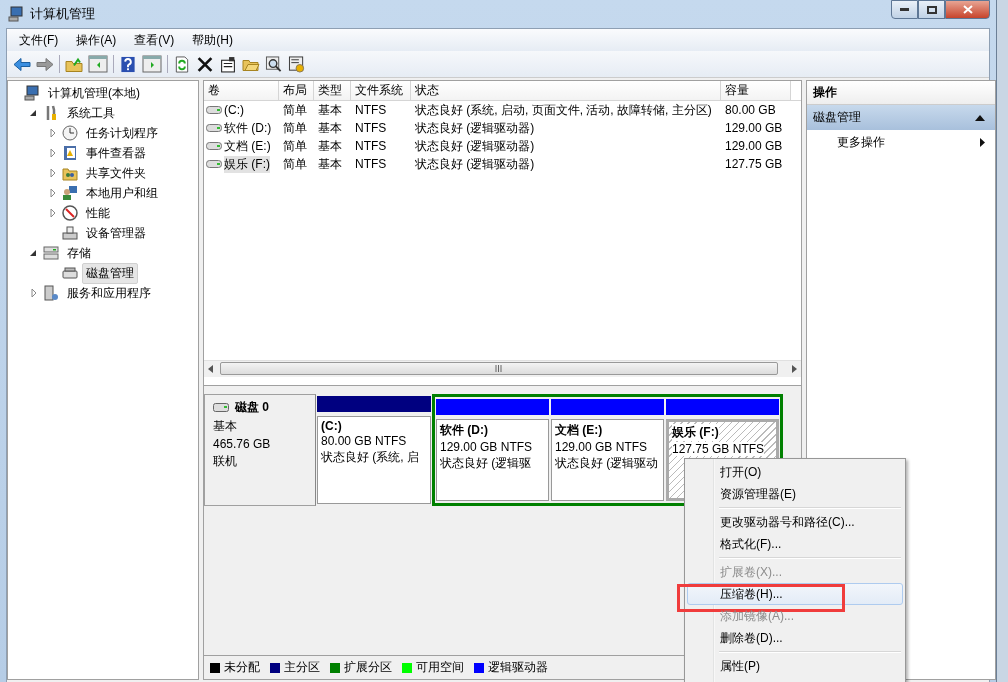 This screenshot has height=682, width=1008. Describe the element at coordinates (901, 142) in the screenshot. I see `action-item: 更多操作` at that location.